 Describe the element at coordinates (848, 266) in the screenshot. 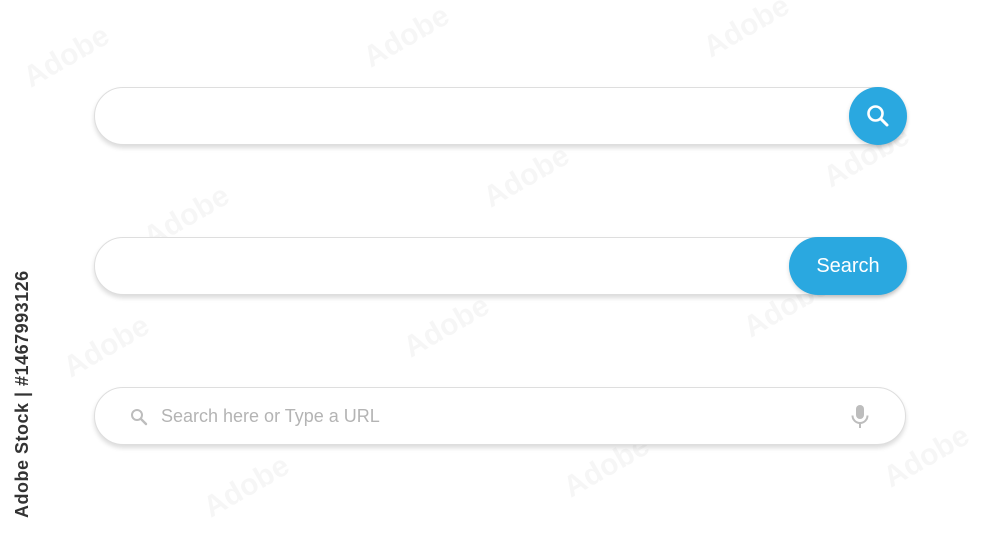

I see `search-button: Search` at that location.